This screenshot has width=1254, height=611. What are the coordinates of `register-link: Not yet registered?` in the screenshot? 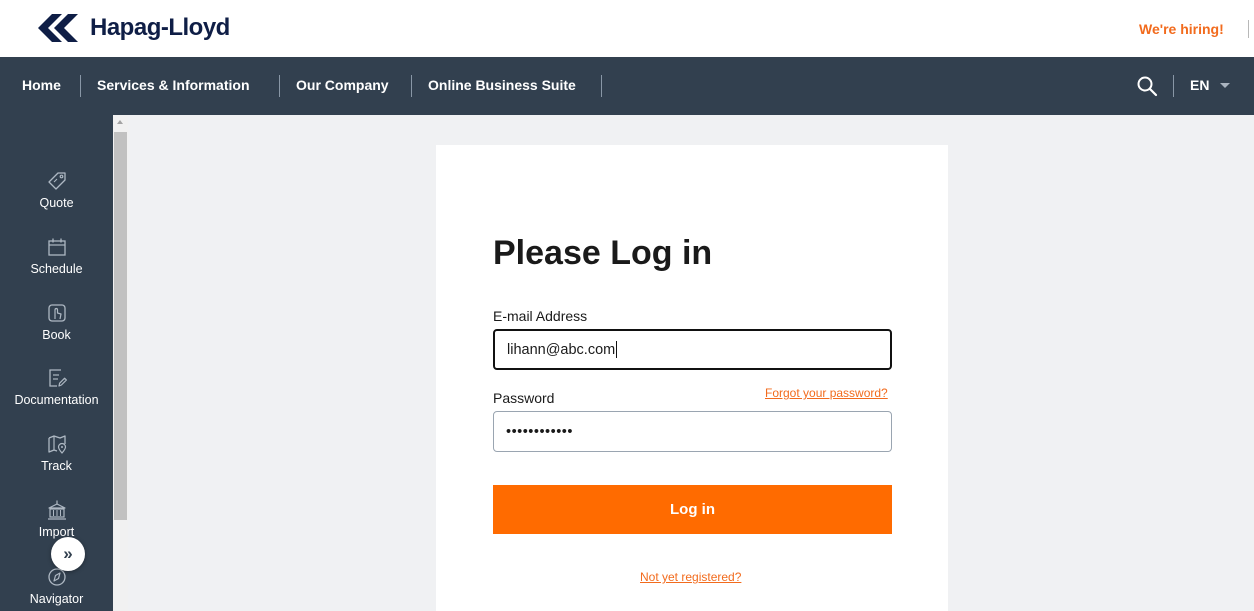 It's located at (690, 577).